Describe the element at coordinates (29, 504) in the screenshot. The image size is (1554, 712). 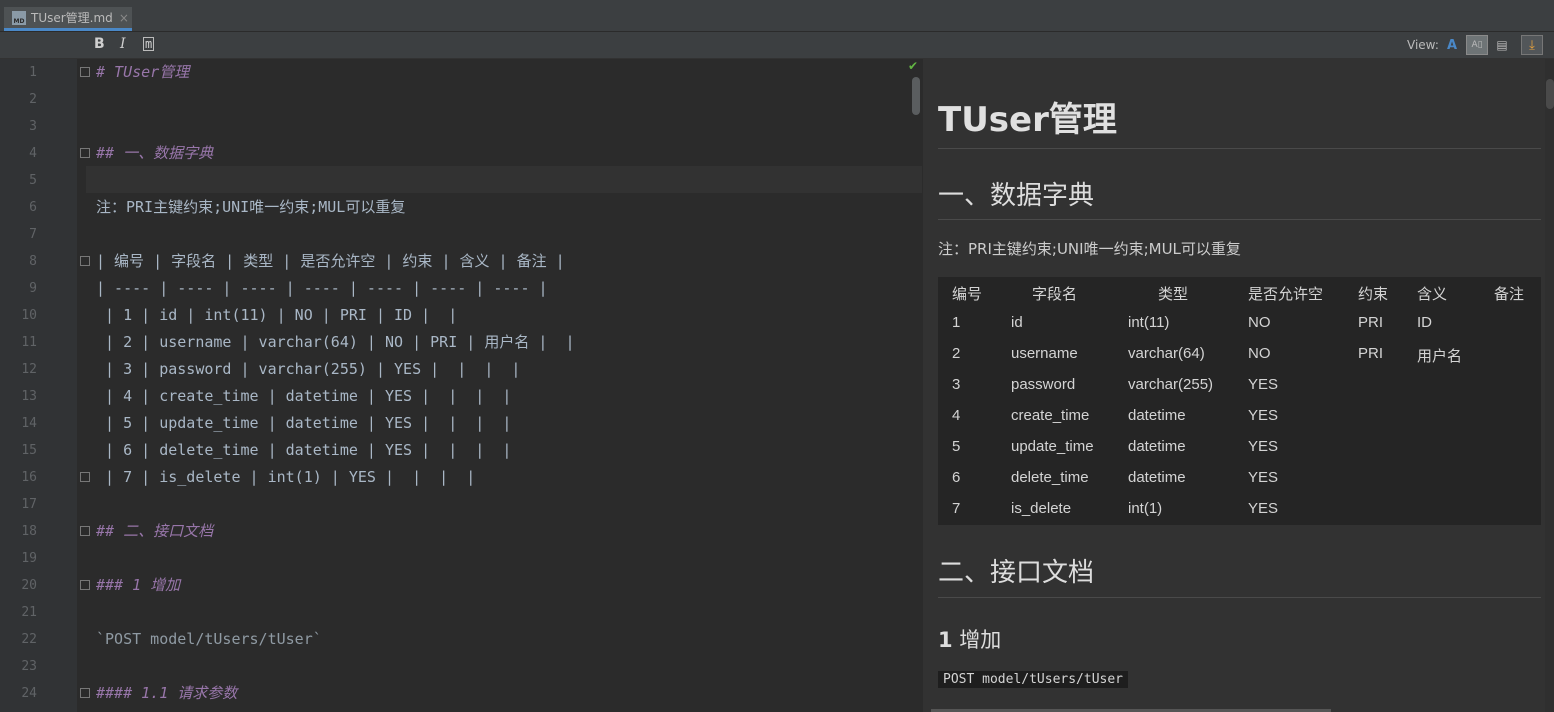
I see `line-number: 17` at that location.